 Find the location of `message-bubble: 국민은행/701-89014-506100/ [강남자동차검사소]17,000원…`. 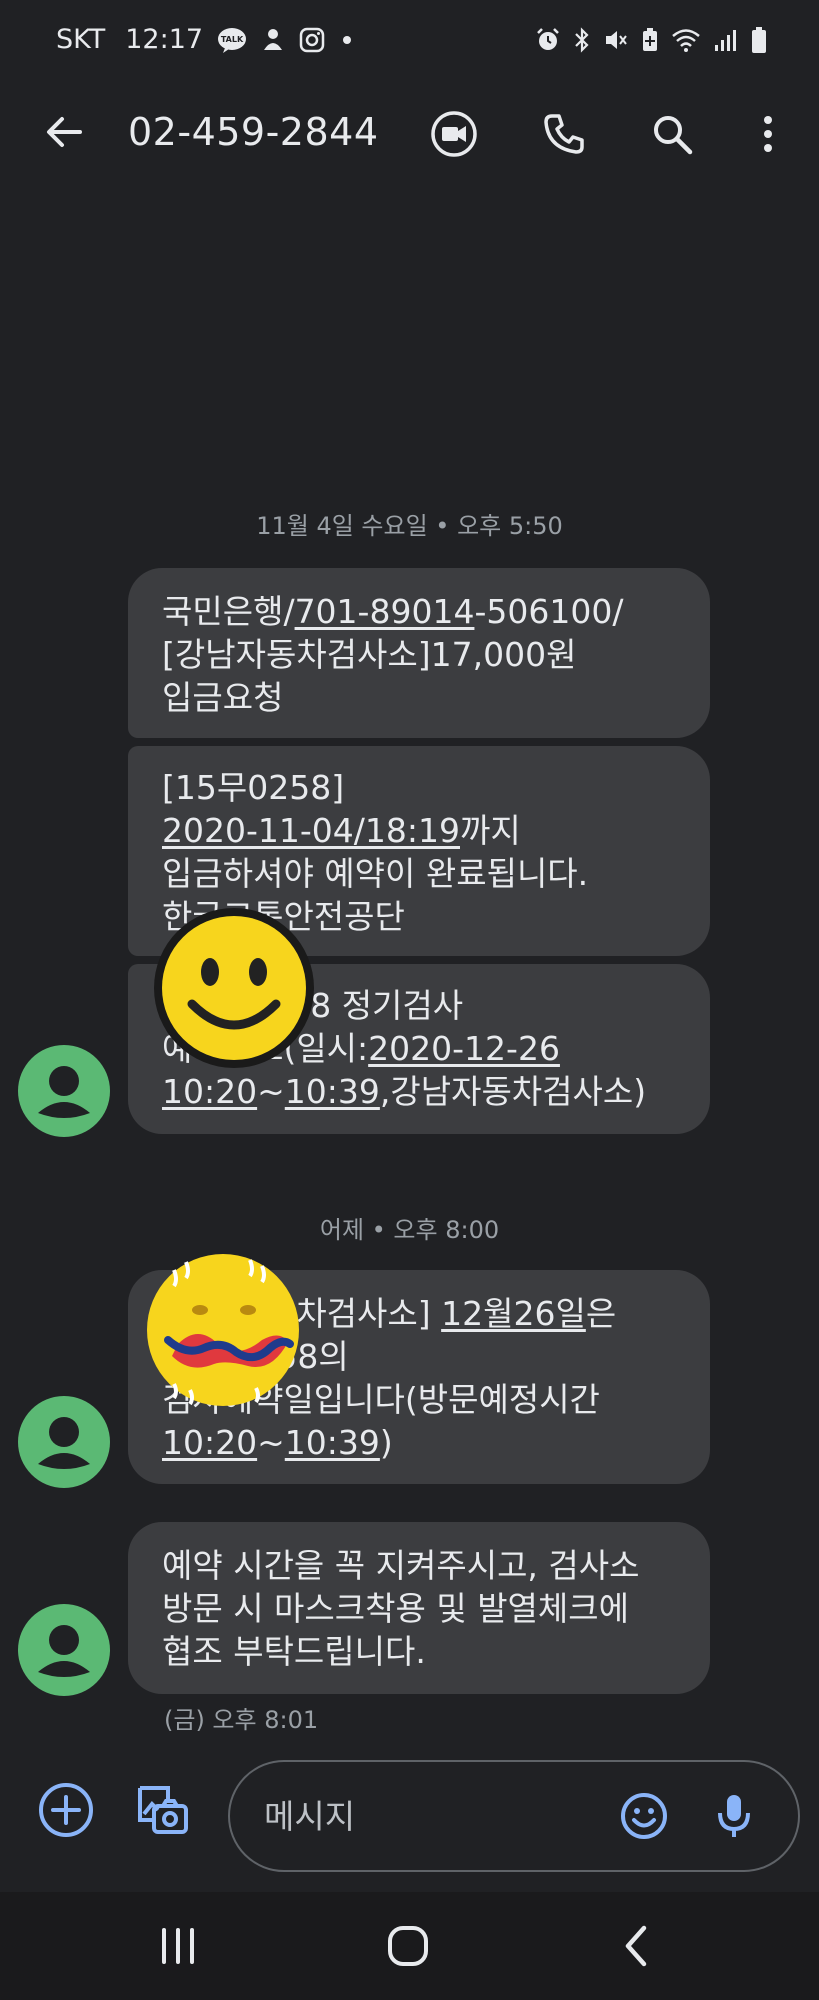

message-bubble: 국민은행/701-89014-506100/ [강남자동차검사소]17,000원… is located at coordinates (419, 653).